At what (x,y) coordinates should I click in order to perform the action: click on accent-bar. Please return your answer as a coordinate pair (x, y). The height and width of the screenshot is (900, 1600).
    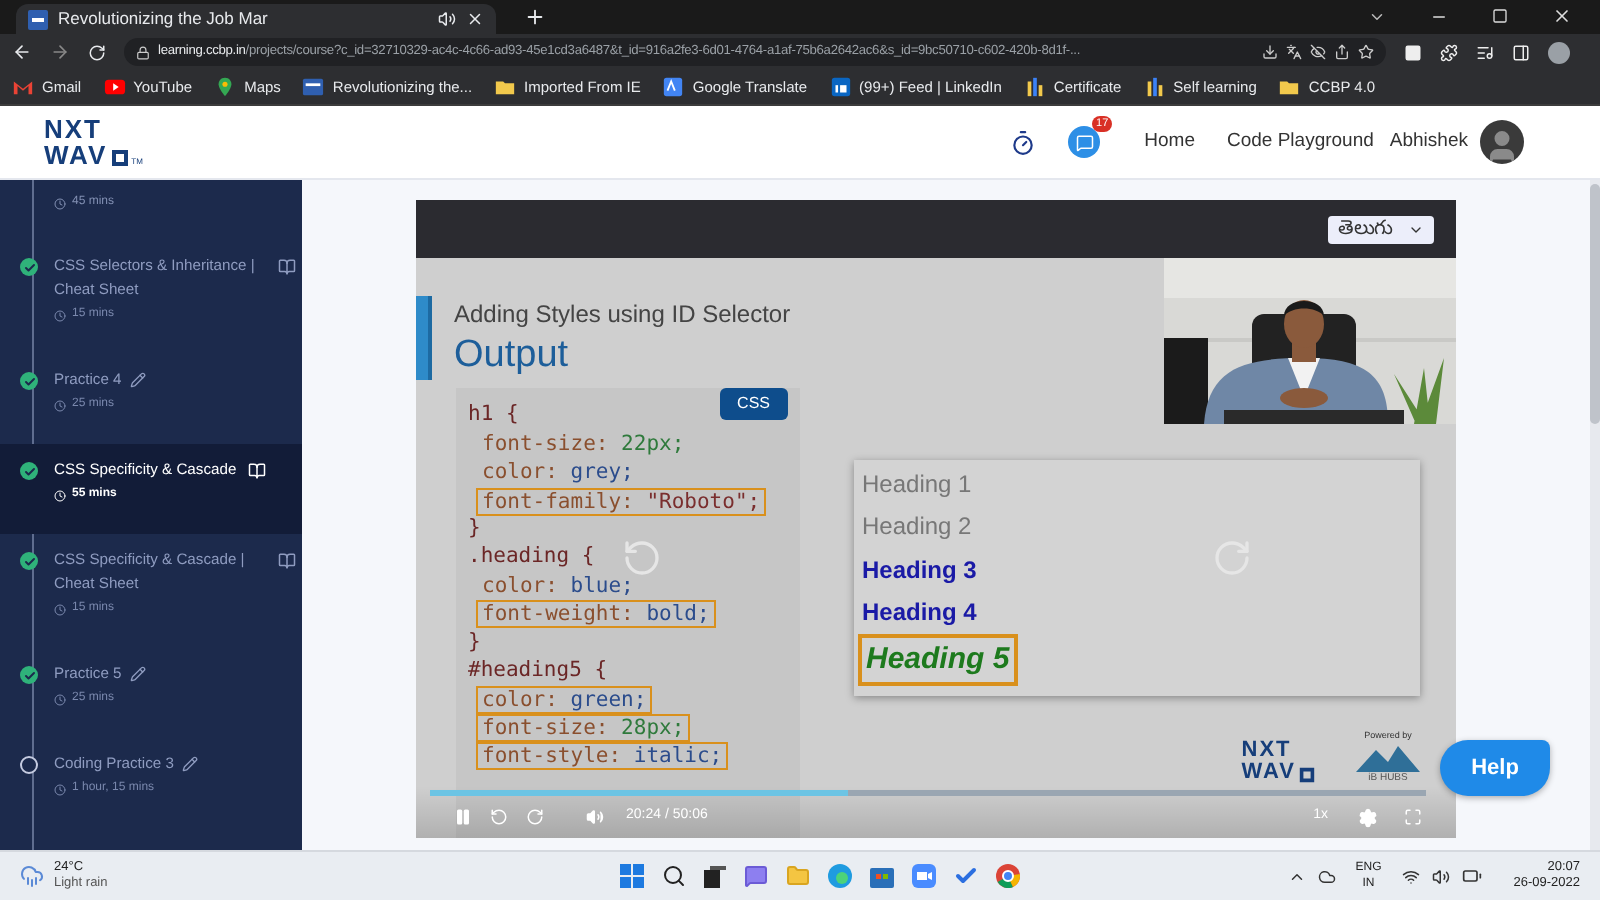
    Looking at the image, I should click on (424, 338).